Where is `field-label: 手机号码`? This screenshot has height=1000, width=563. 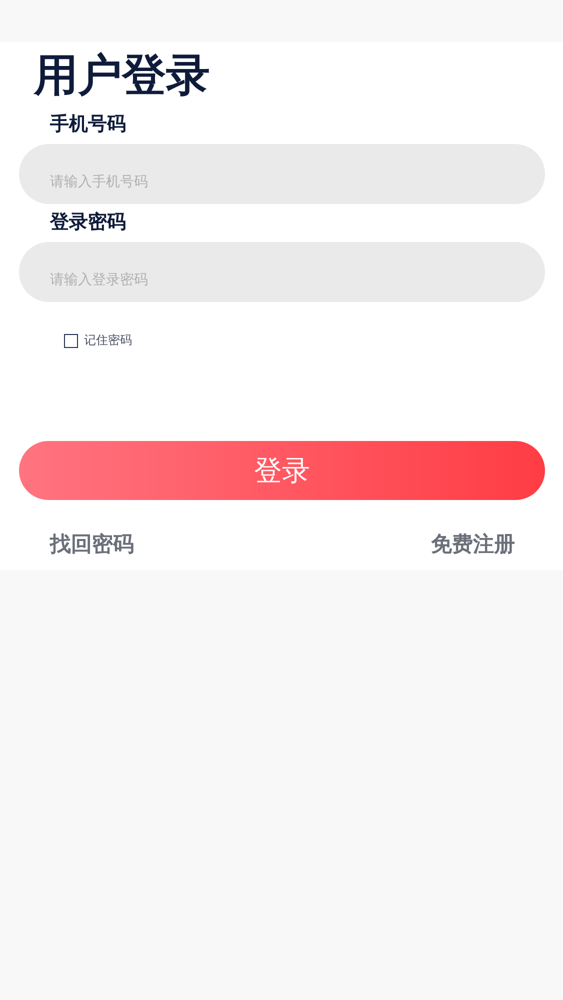 field-label: 手机号码 is located at coordinates (88, 124).